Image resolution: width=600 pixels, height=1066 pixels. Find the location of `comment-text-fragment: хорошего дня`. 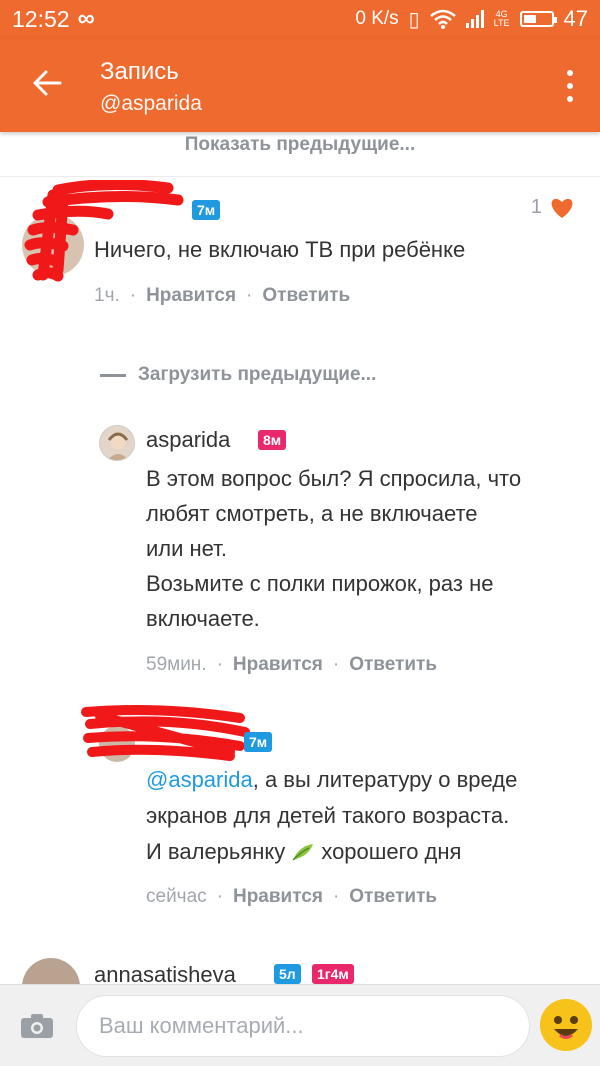

comment-text-fragment: хорошего дня is located at coordinates (391, 851).